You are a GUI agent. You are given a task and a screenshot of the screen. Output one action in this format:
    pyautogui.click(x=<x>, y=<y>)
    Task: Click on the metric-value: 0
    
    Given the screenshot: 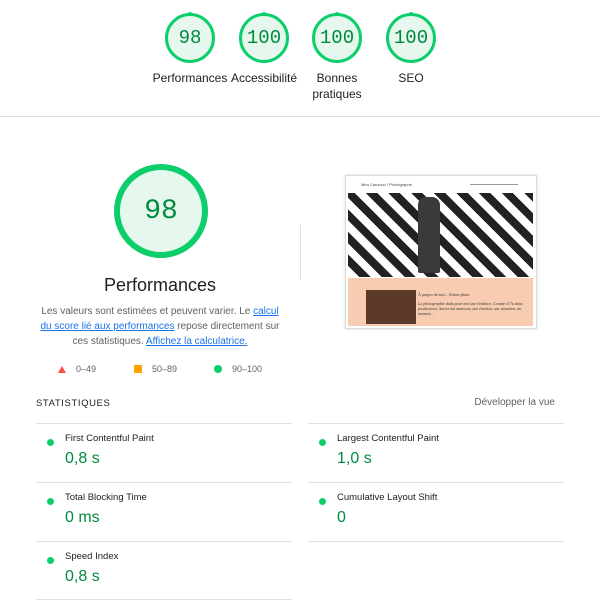 What is the action you would take?
    pyautogui.click(x=341, y=517)
    